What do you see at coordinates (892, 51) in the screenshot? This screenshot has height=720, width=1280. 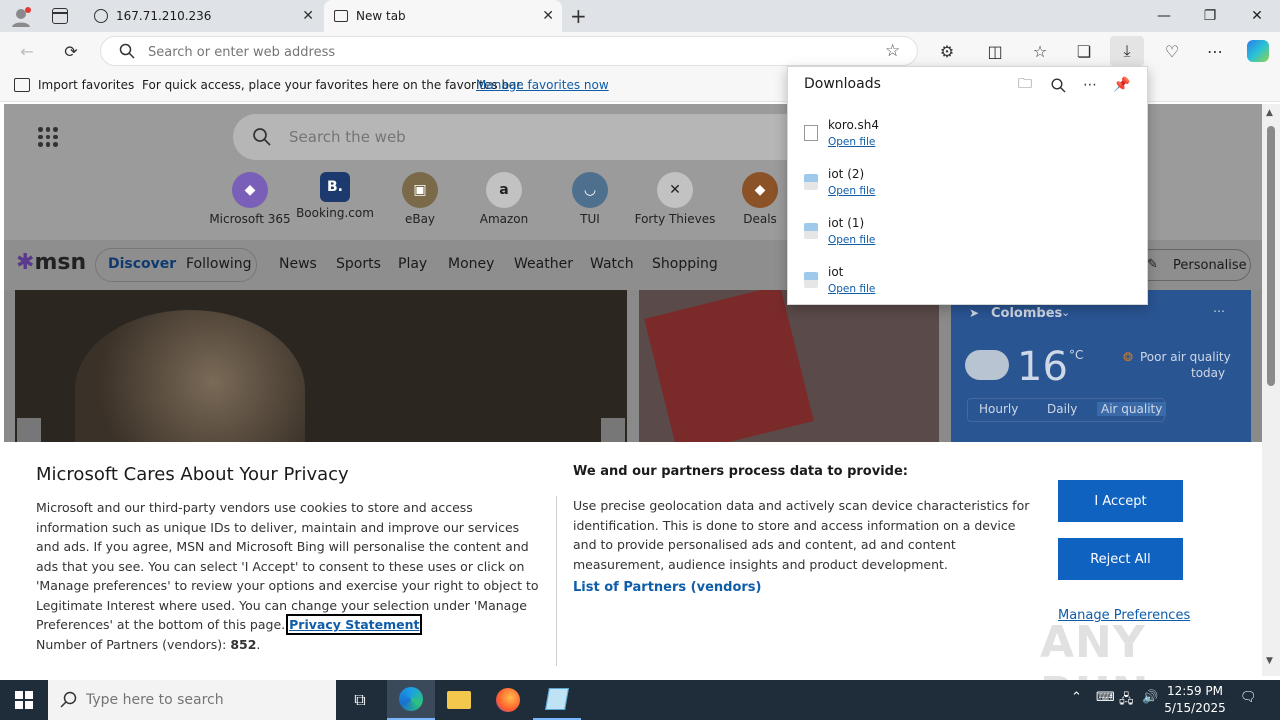 I see `favorite-star-icon: ☆` at bounding box center [892, 51].